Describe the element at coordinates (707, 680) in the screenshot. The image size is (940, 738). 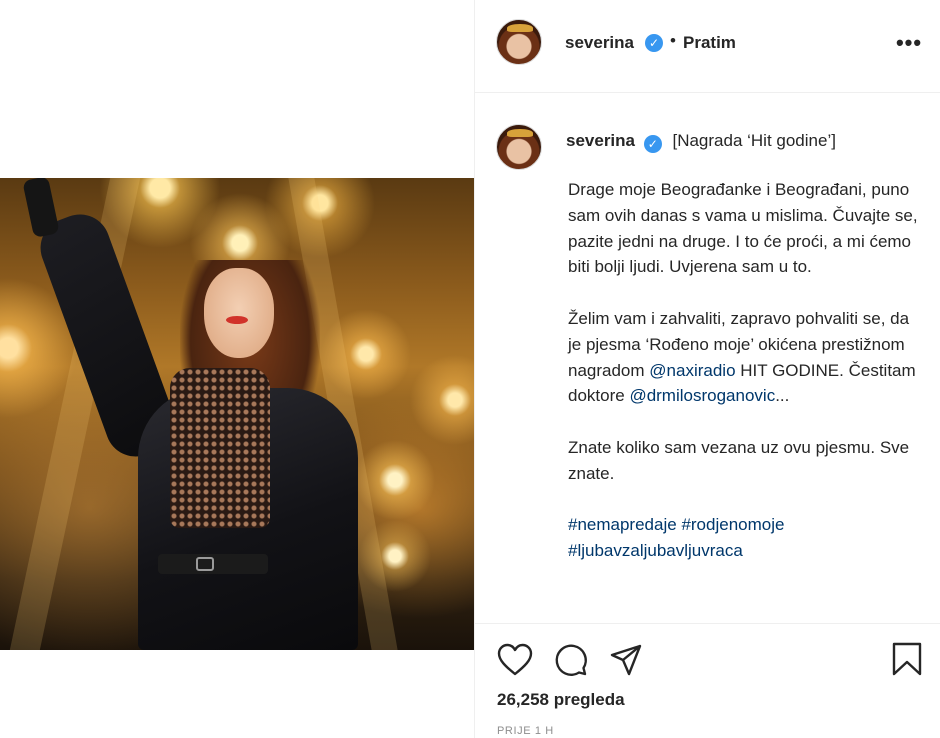
I see `post-actions-bar: 26,258 pregleda PRIJE 1 H` at that location.